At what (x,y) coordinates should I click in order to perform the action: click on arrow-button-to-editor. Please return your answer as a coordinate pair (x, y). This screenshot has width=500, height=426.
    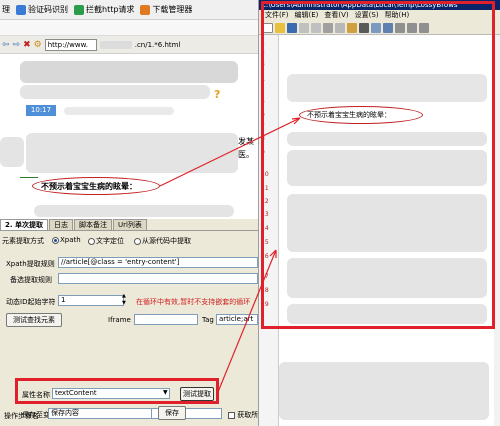
    Looking at the image, I should click on (247, 321).